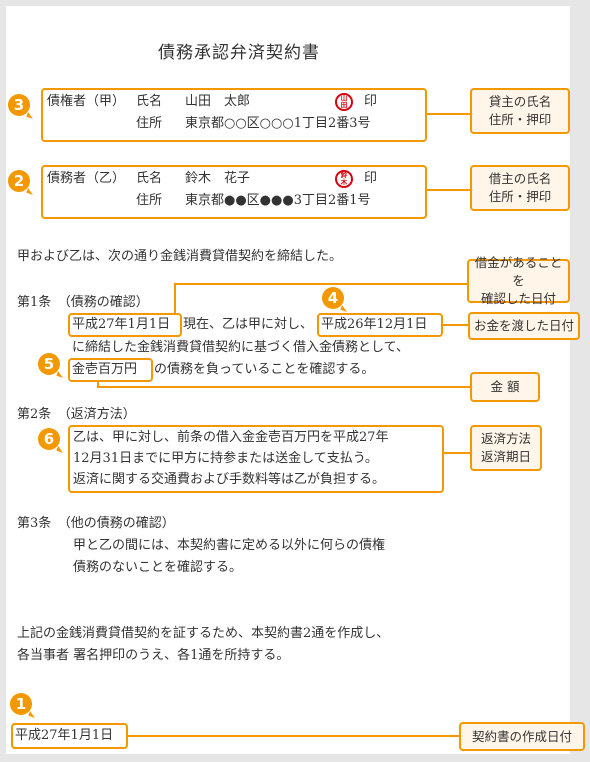  I want to click on debtor-name: 鈴木 花子, so click(218, 178).